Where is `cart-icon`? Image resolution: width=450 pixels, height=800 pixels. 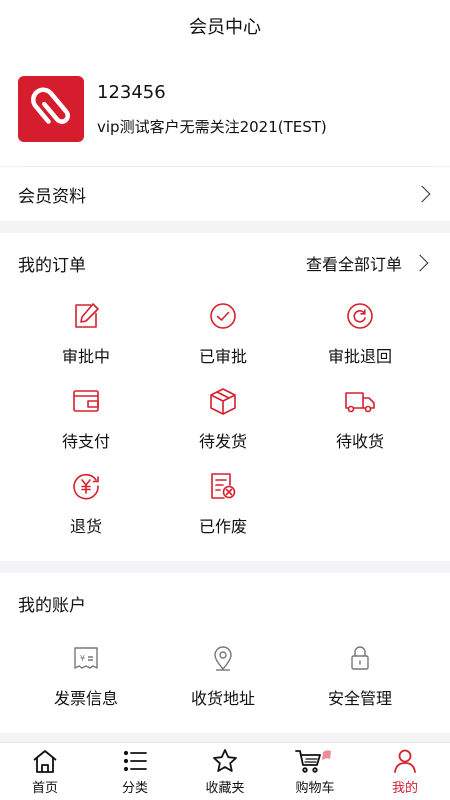
cart-icon is located at coordinates (313, 761).